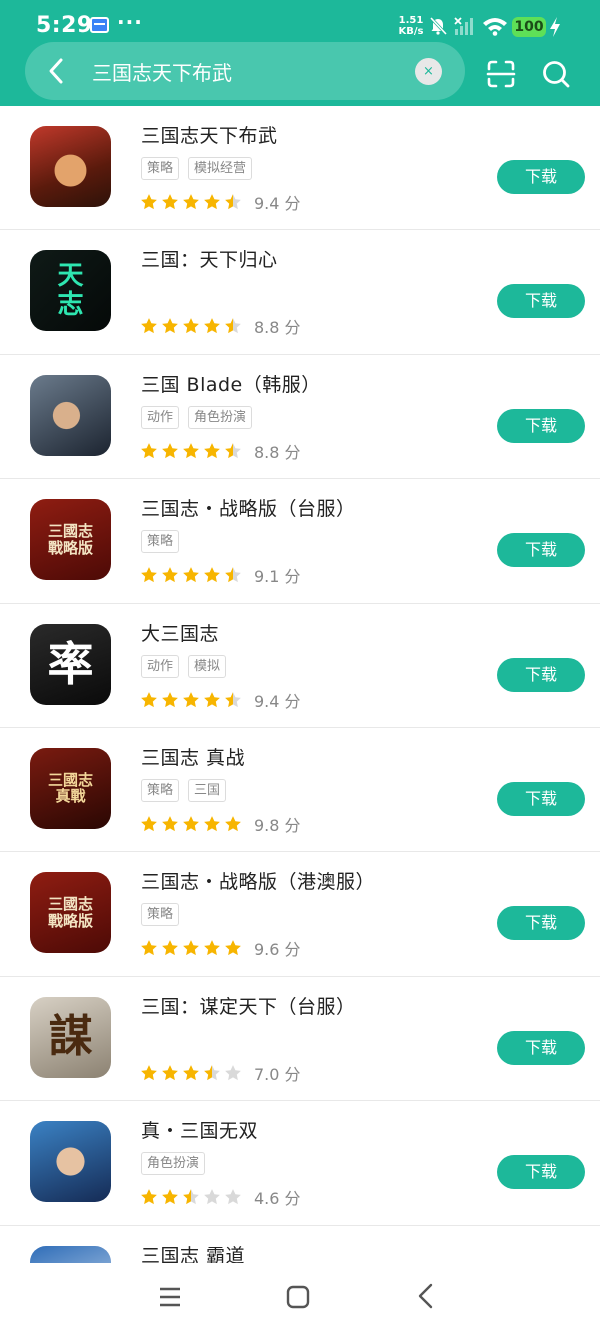  Describe the element at coordinates (193, 756) in the screenshot. I see `app-name: 三国志 真战` at that location.